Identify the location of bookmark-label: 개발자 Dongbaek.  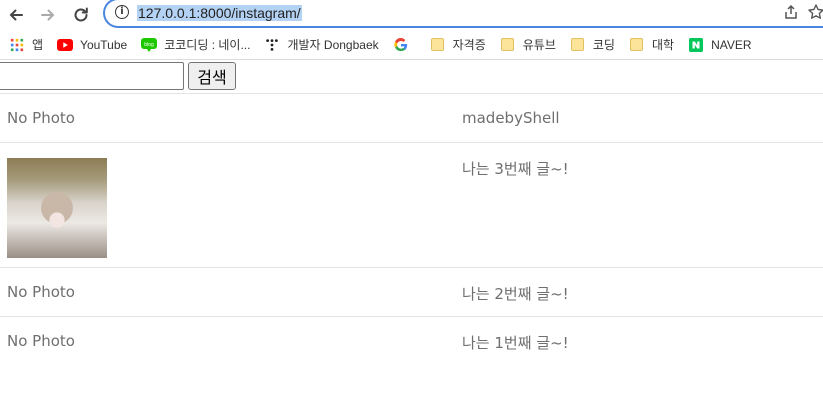
(333, 45).